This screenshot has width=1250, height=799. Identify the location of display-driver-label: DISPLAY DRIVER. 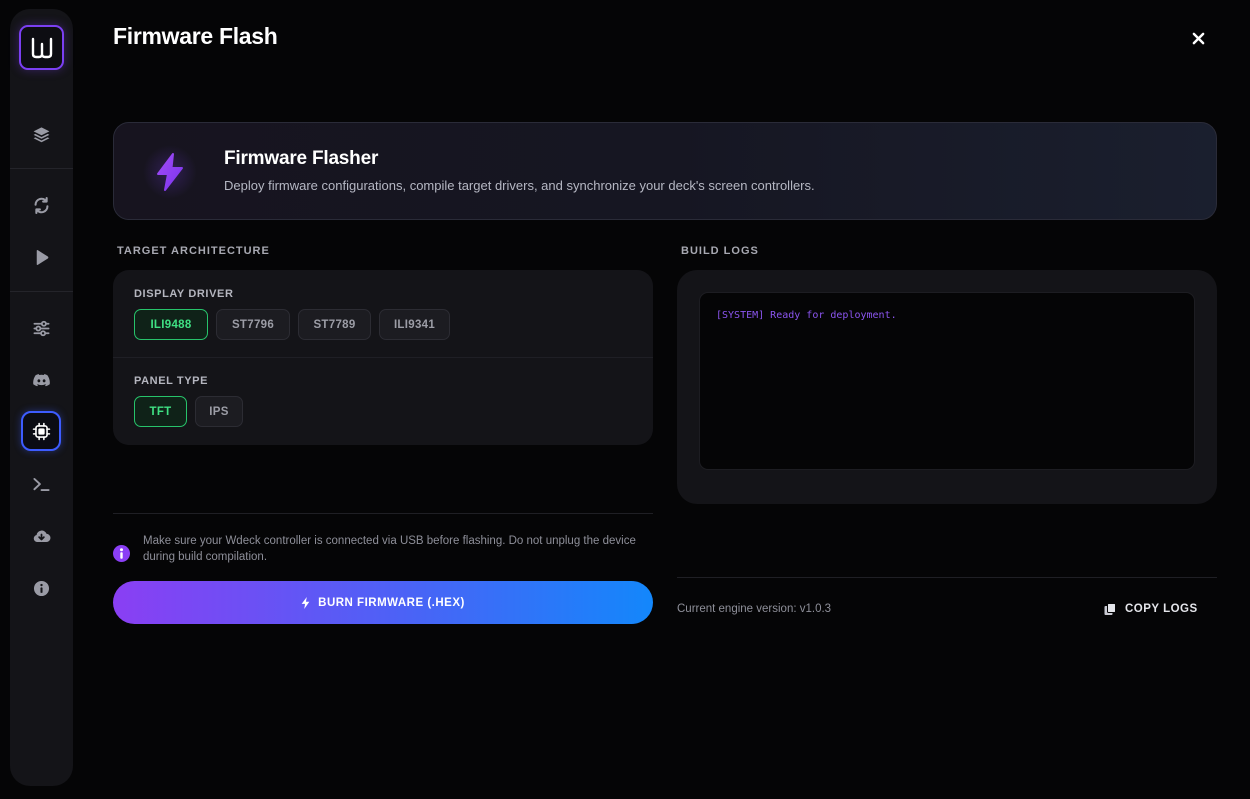
(184, 294).